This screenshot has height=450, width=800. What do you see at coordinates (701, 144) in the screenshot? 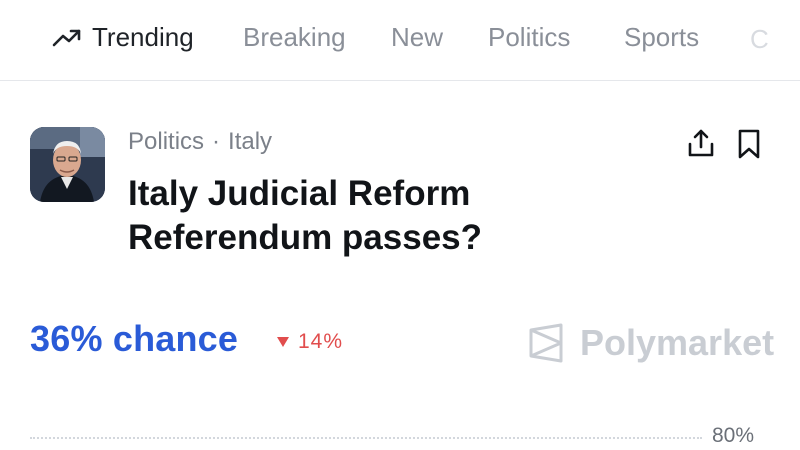
I see `share-icon` at bounding box center [701, 144].